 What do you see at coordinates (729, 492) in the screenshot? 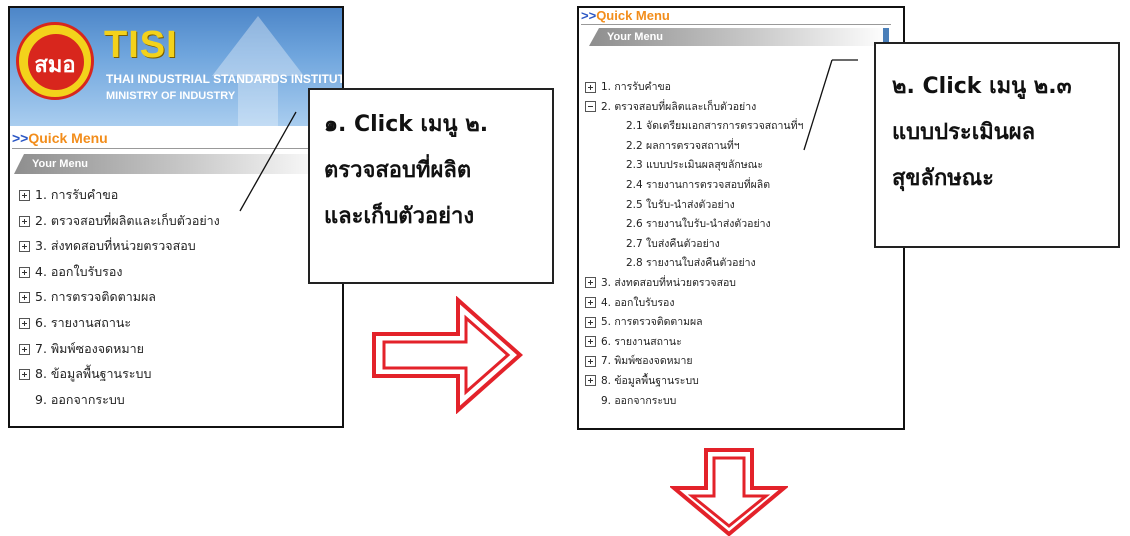
I see `down-arrow-icon` at bounding box center [729, 492].